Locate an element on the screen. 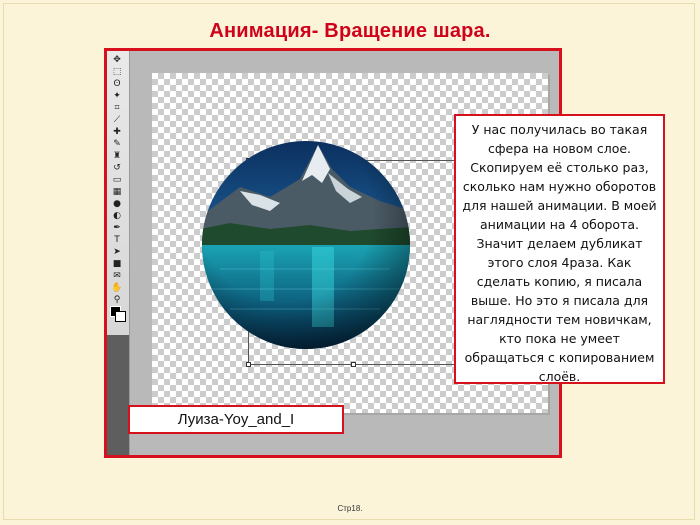  gradient-tool-icon: ▦ is located at coordinates (117, 192).